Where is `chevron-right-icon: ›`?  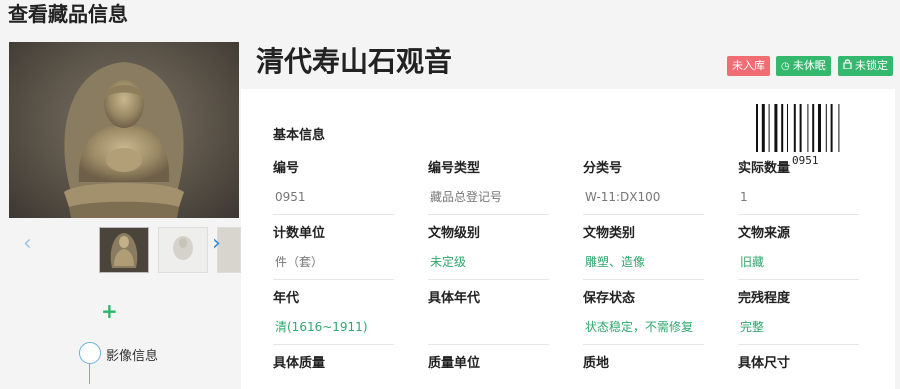 chevron-right-icon: › is located at coordinates (216, 244).